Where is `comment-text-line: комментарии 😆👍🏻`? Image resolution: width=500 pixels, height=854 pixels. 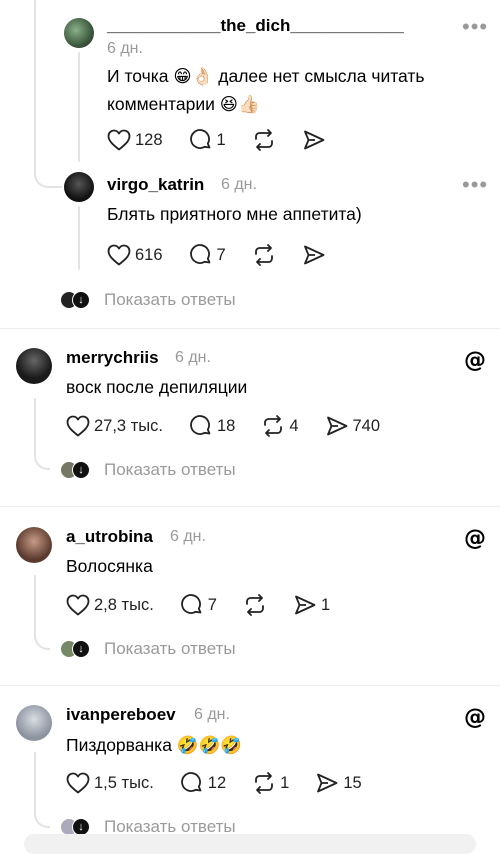 comment-text-line: комментарии 😆👍🏻 is located at coordinates (183, 104).